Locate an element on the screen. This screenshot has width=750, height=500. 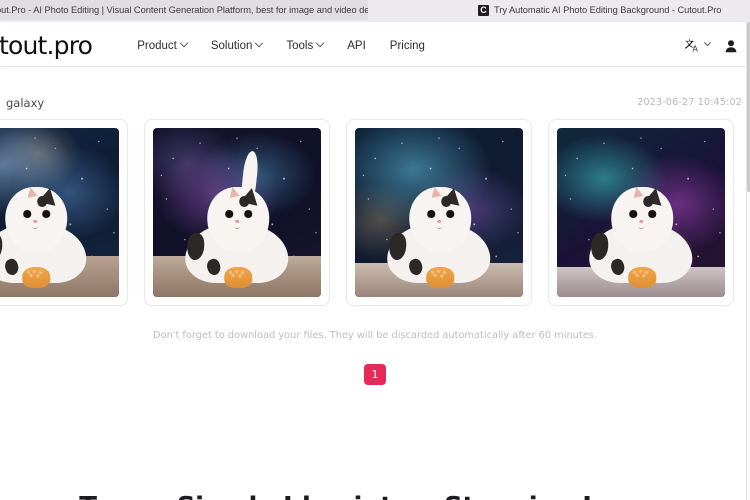
cutout-favicon-icon: C is located at coordinates (483, 10).